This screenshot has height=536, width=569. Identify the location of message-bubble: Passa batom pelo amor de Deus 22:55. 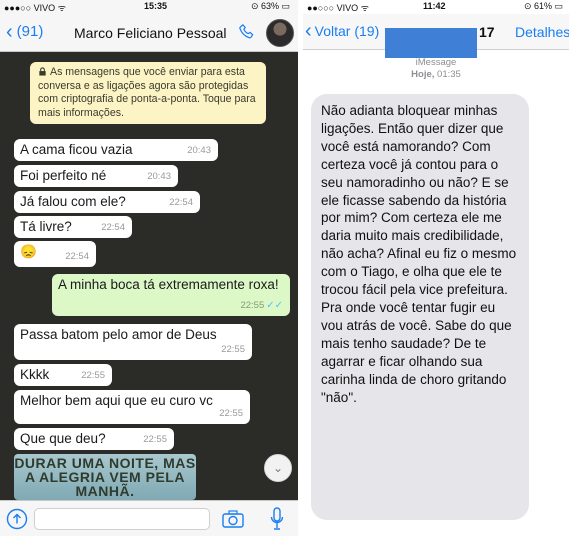
(133, 342).